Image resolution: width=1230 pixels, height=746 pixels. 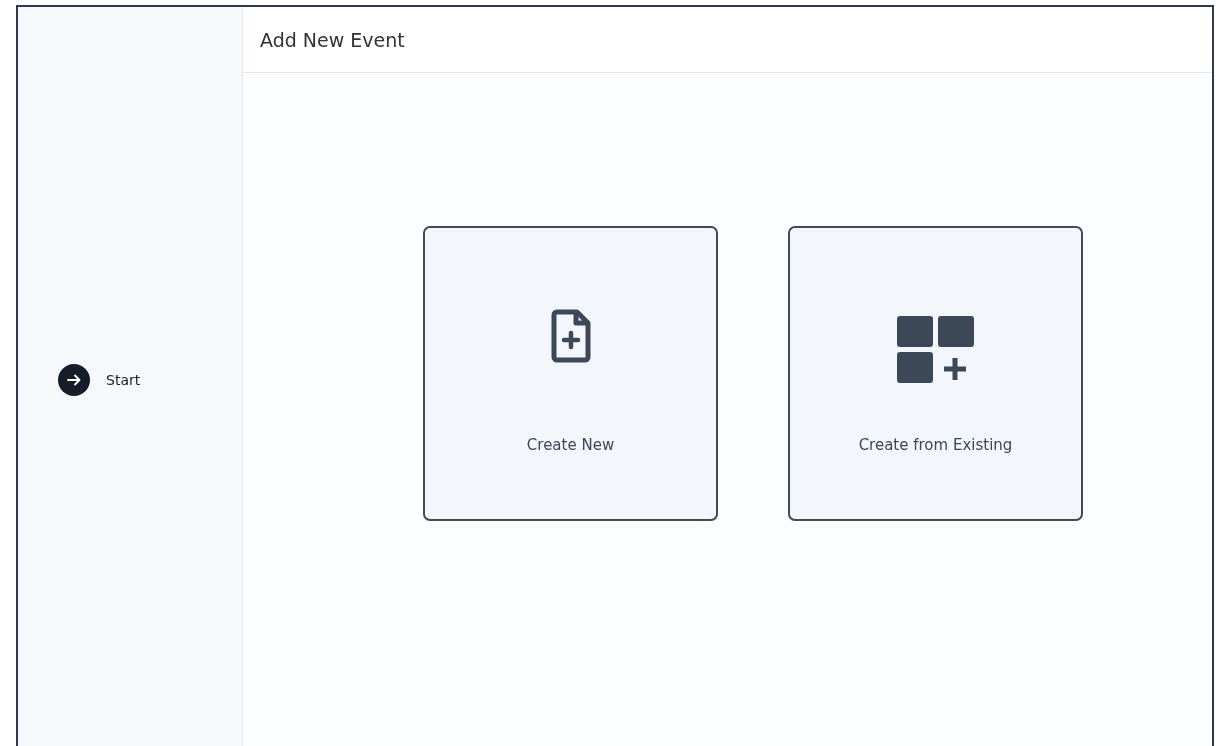 I want to click on grid-plus-icon, so click(x=935, y=350).